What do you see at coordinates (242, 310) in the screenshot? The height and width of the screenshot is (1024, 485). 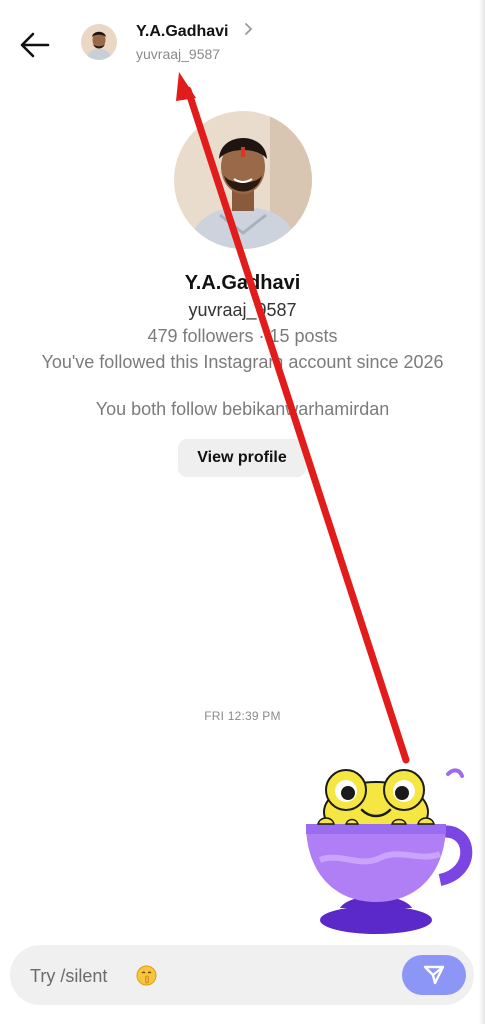 I see `profile-handle: yuvraaj_9587` at bounding box center [242, 310].